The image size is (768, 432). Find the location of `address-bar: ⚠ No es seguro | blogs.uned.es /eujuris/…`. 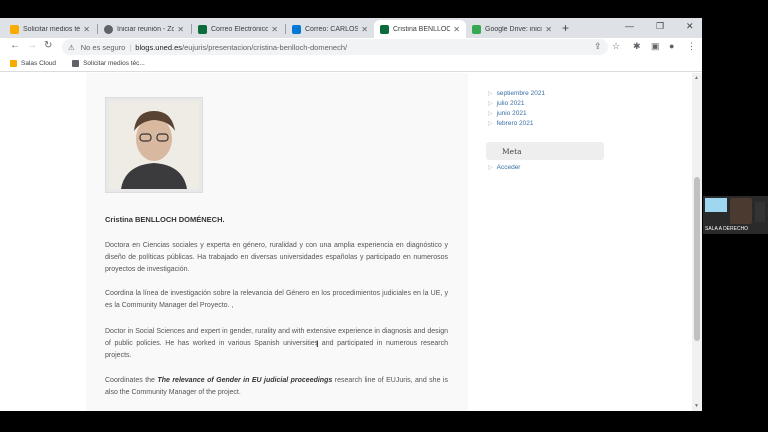

address-bar: ⚠ No es seguro | blogs.uned.es /eujuris/… is located at coordinates (335, 47).